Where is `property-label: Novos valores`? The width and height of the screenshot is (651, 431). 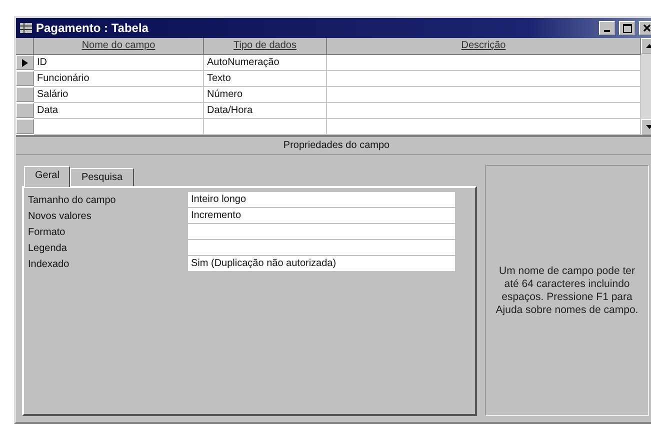
property-label: Novos valores is located at coordinates (60, 216).